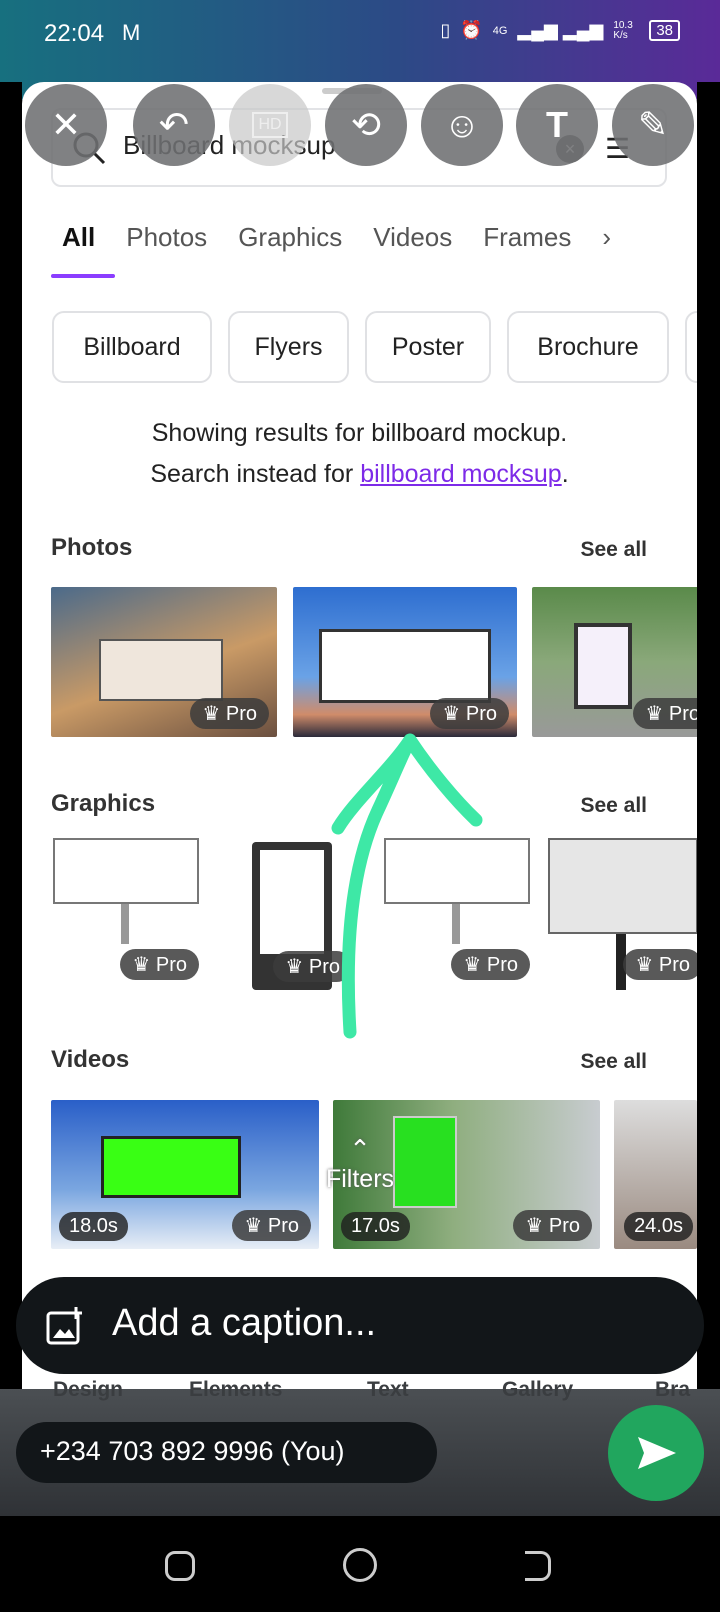 Image resolution: width=720 pixels, height=1612 pixels. I want to click on system-nav-bar, so click(360, 1564).